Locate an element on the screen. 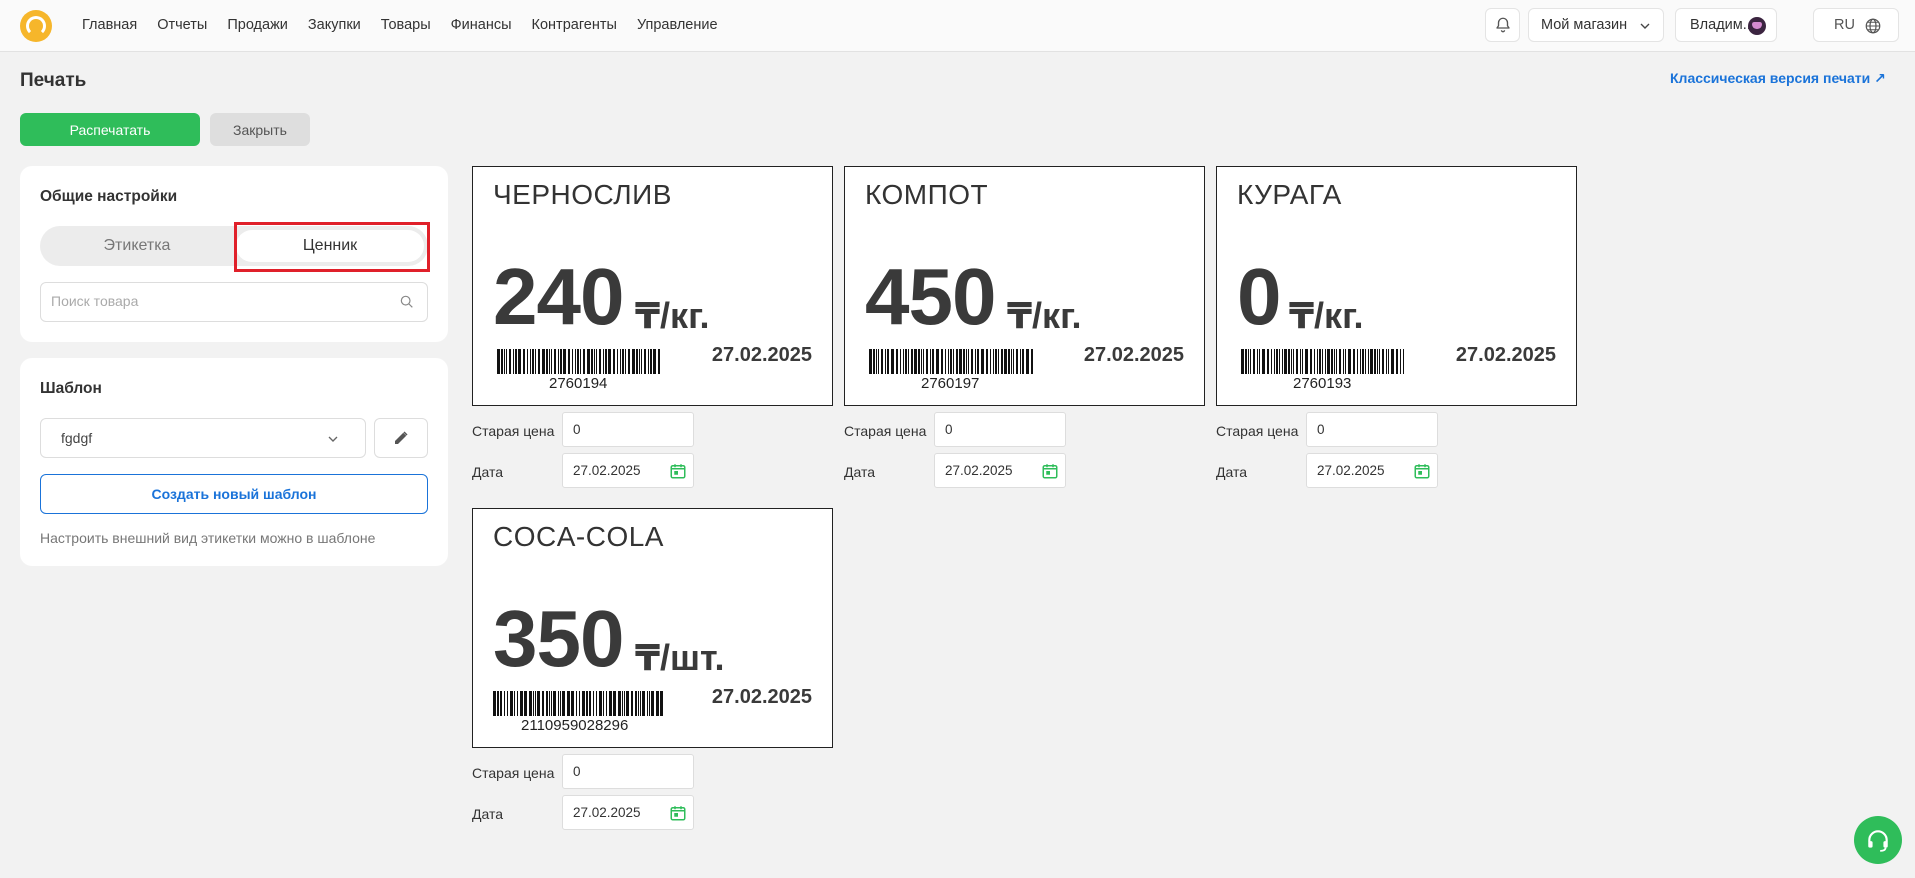 This screenshot has height=878, width=1915. print-button: Распечатать is located at coordinates (110, 129).